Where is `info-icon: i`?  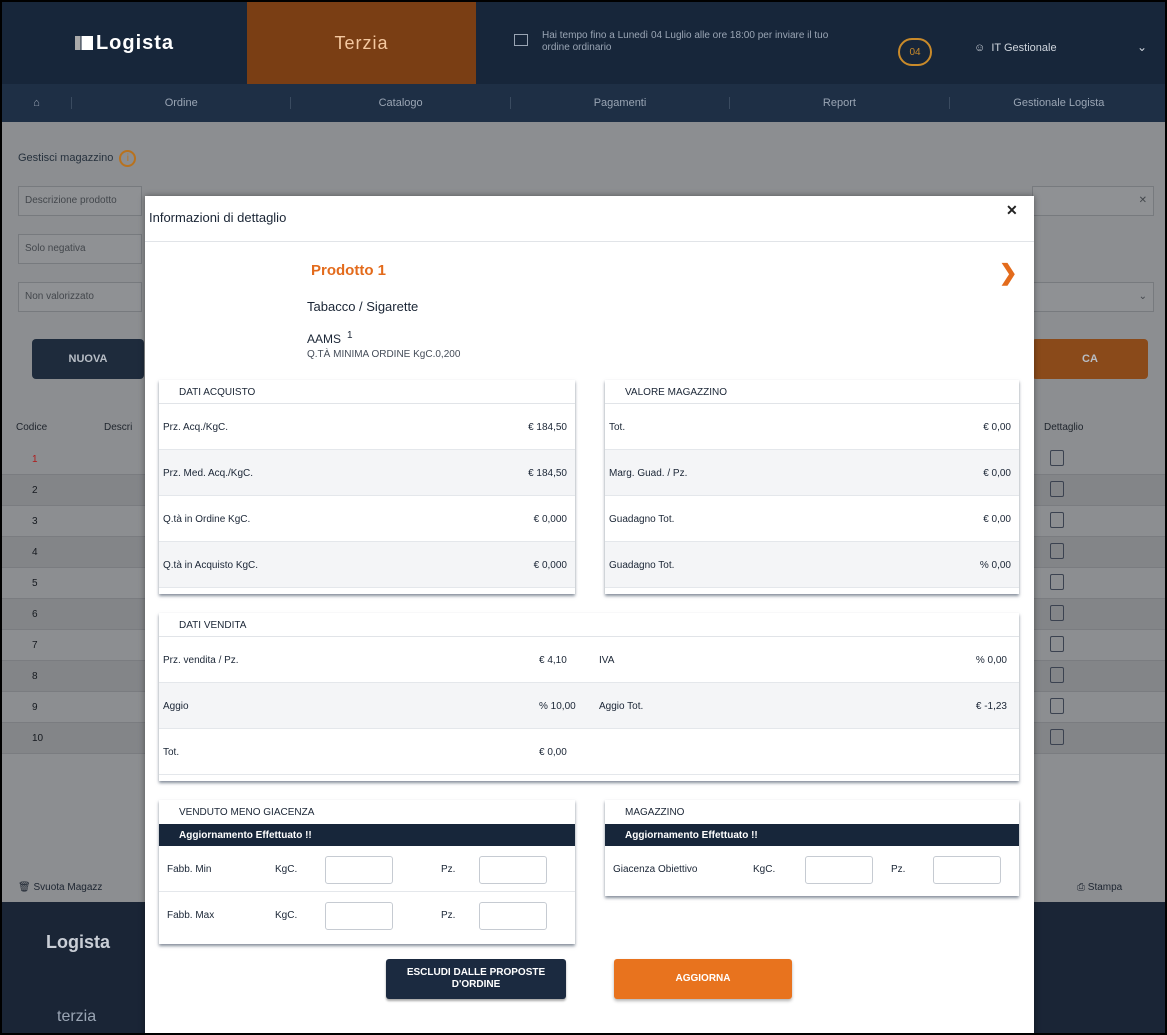
info-icon: i is located at coordinates (128, 158).